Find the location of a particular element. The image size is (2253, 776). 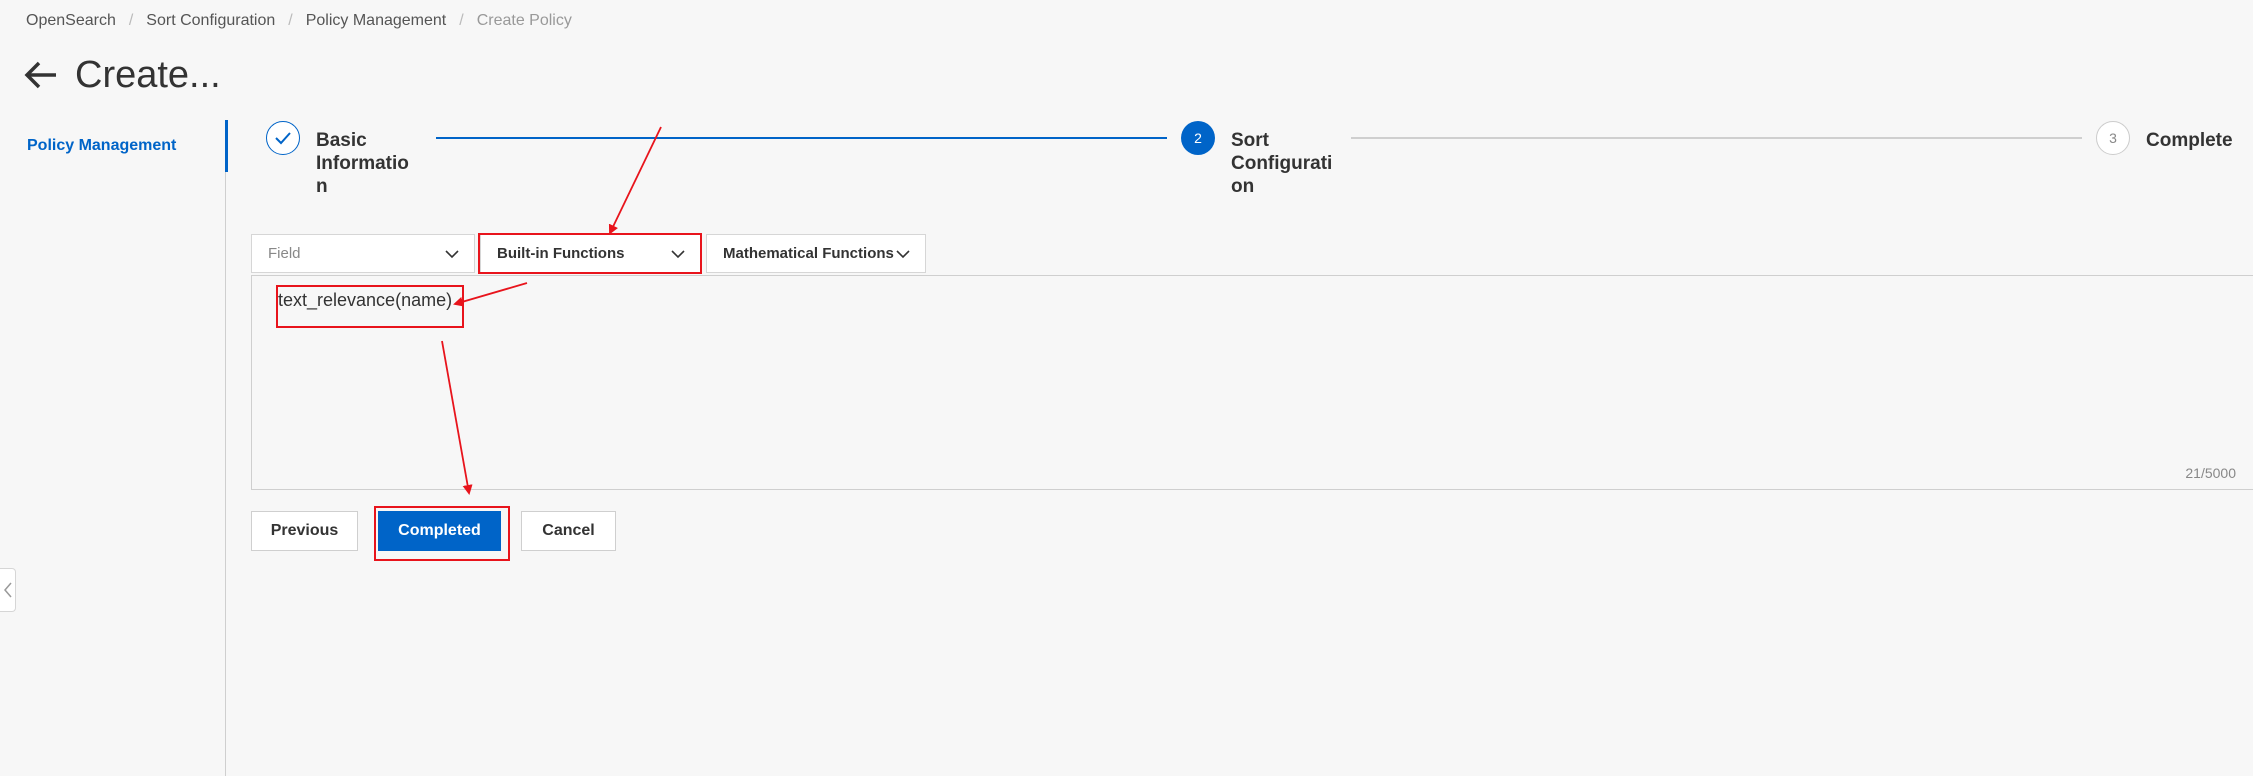

step-2-label: Sort Configurati on is located at coordinates (1282, 163).